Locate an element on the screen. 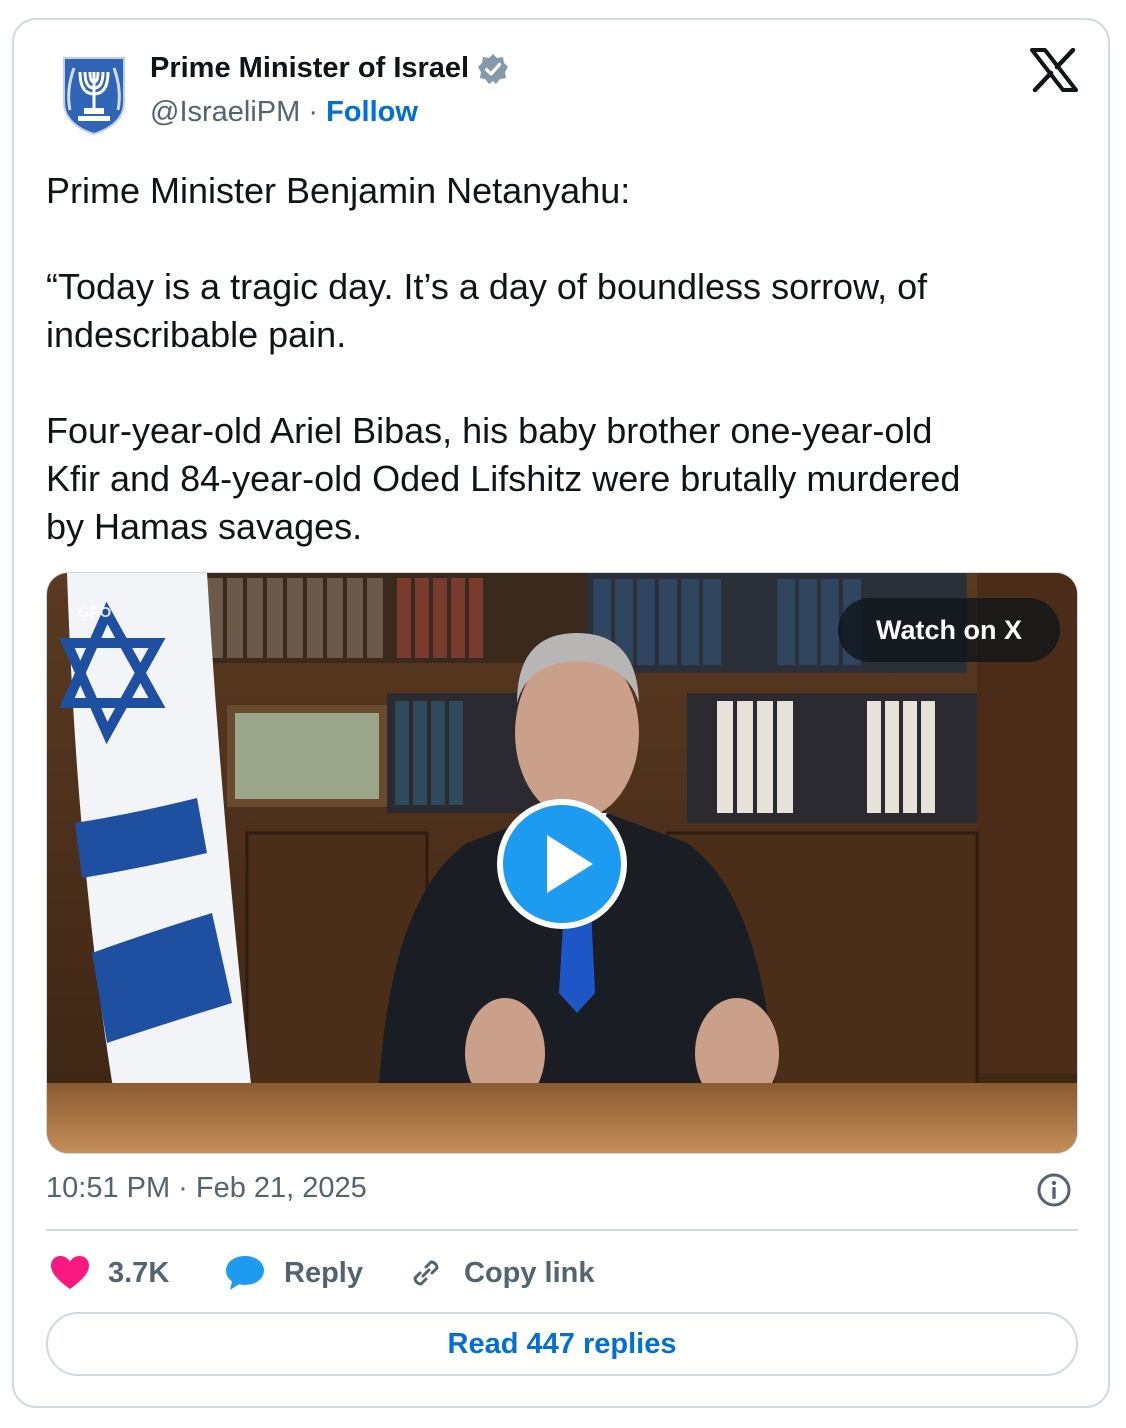 The image size is (1126, 1428). info-icon is located at coordinates (1054, 1190).